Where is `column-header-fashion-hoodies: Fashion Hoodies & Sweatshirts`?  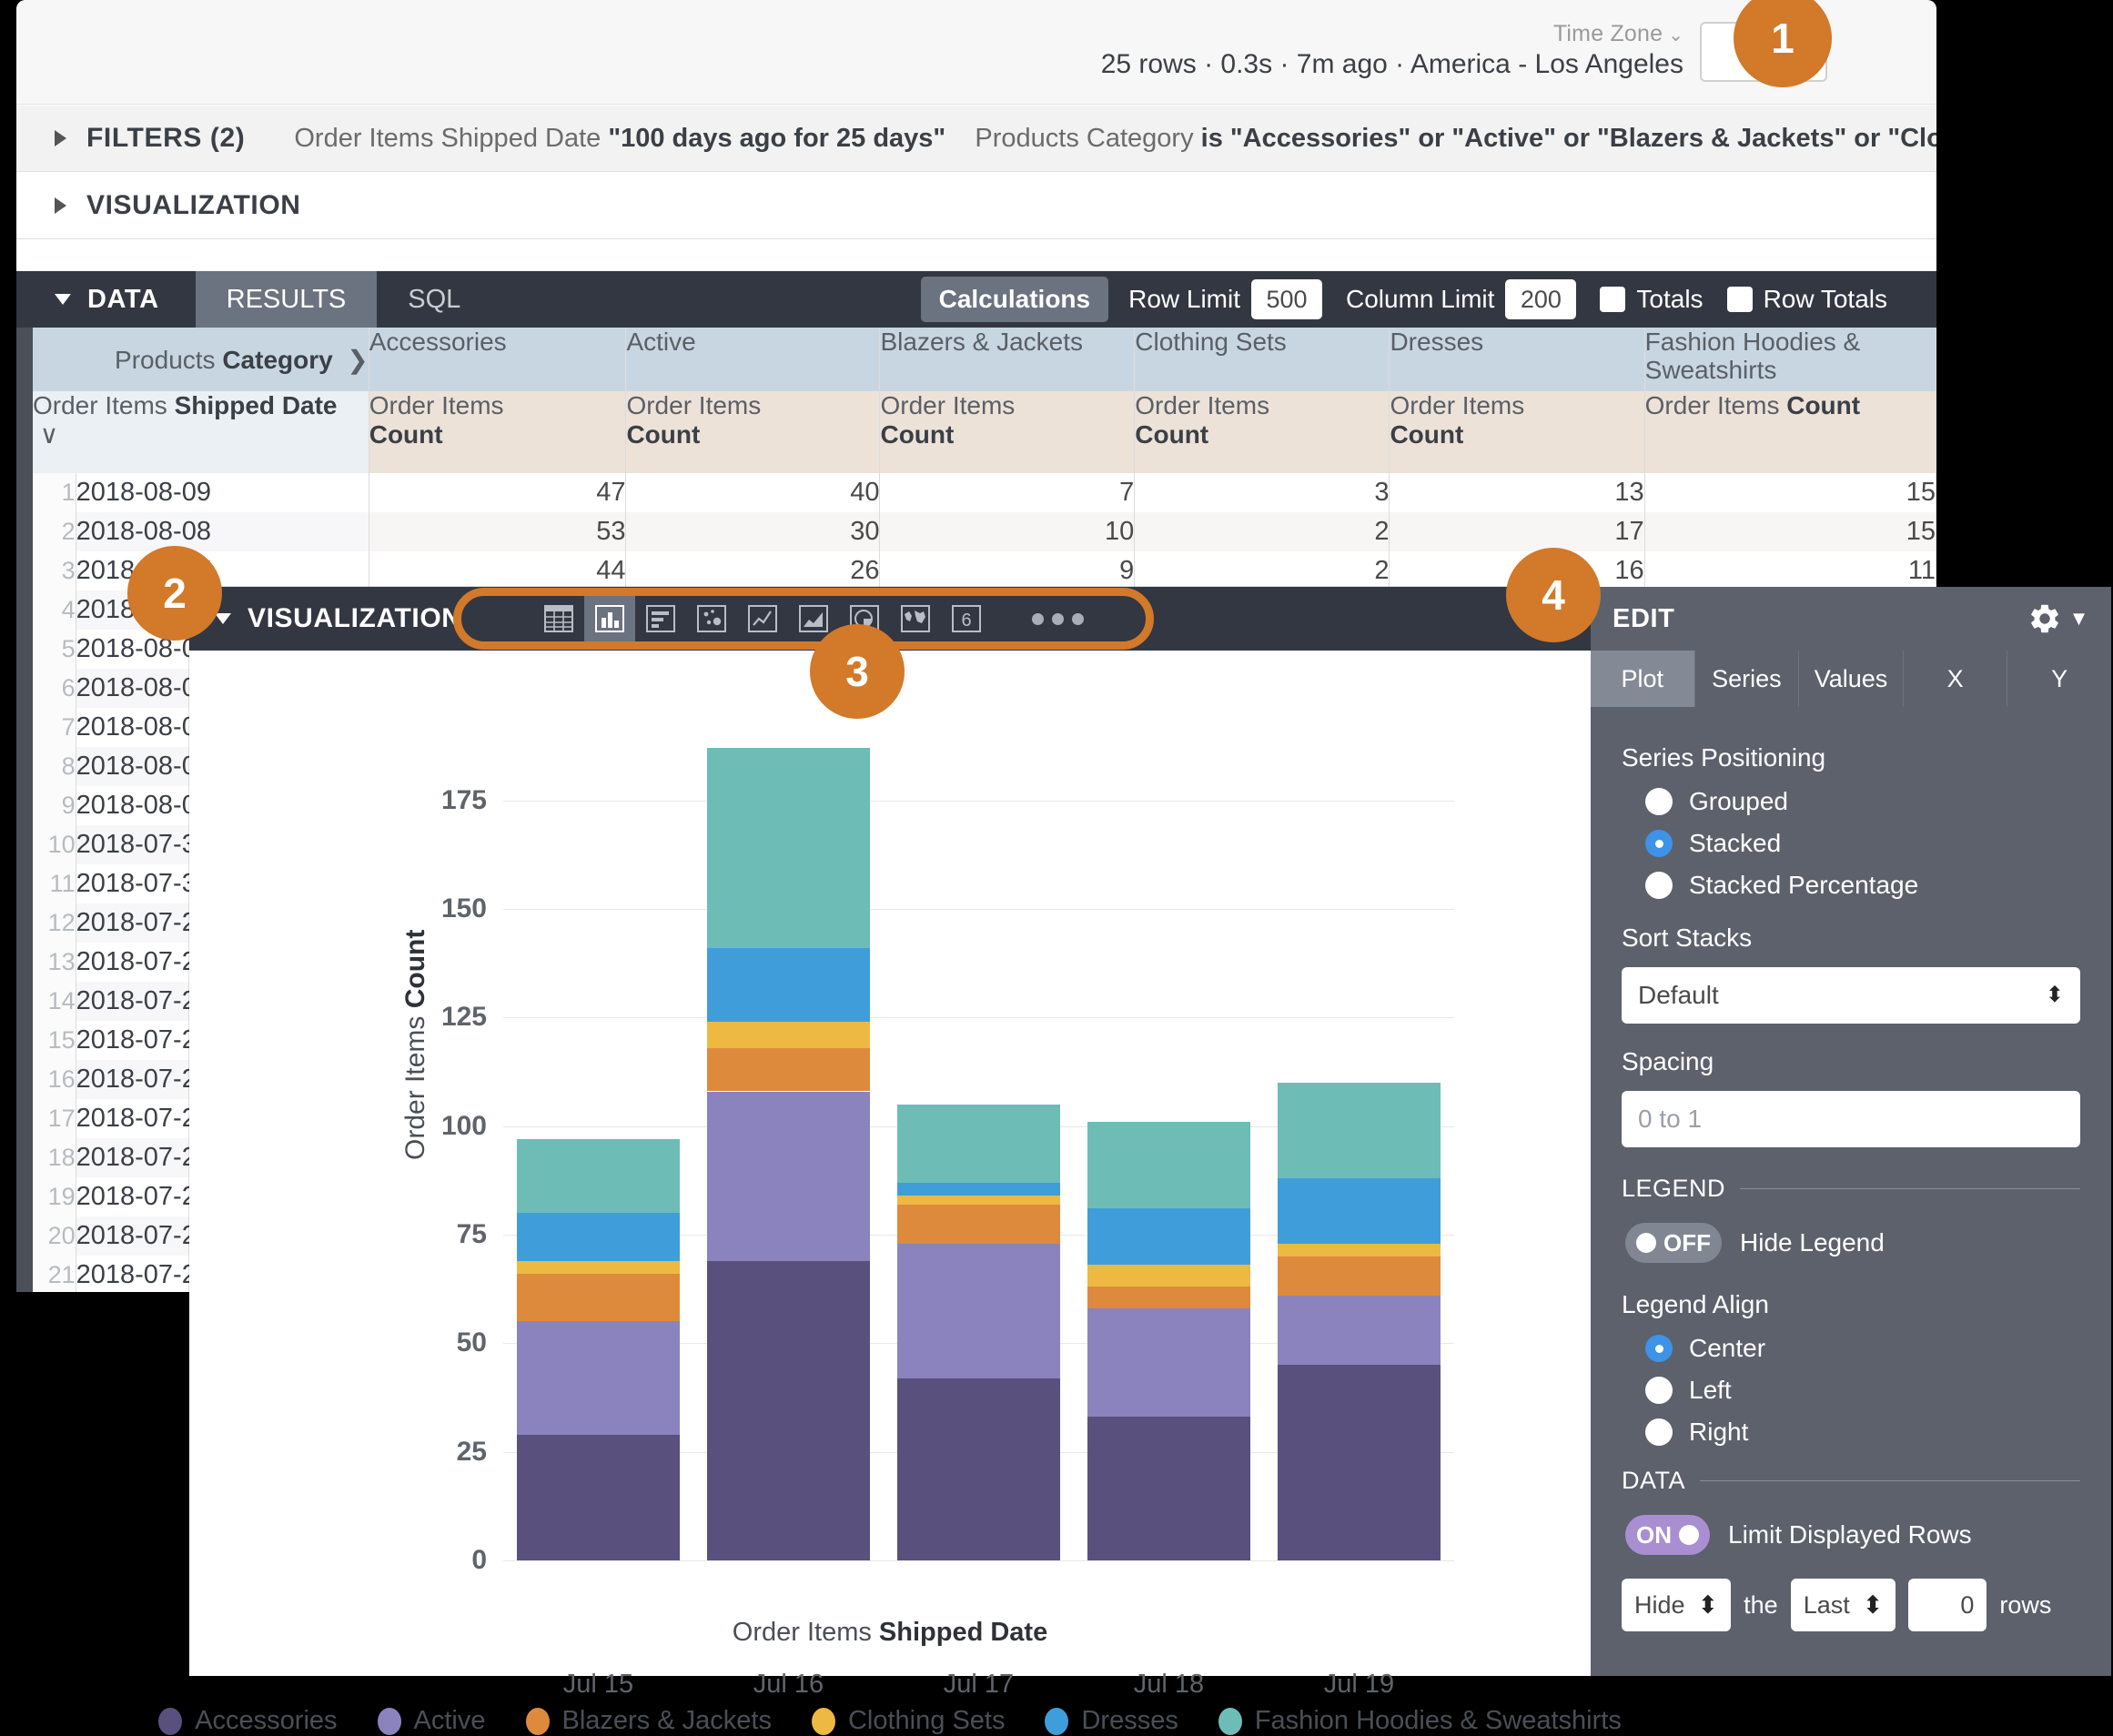 column-header-fashion-hoodies: Fashion Hoodies & Sweatshirts is located at coordinates (1790, 360).